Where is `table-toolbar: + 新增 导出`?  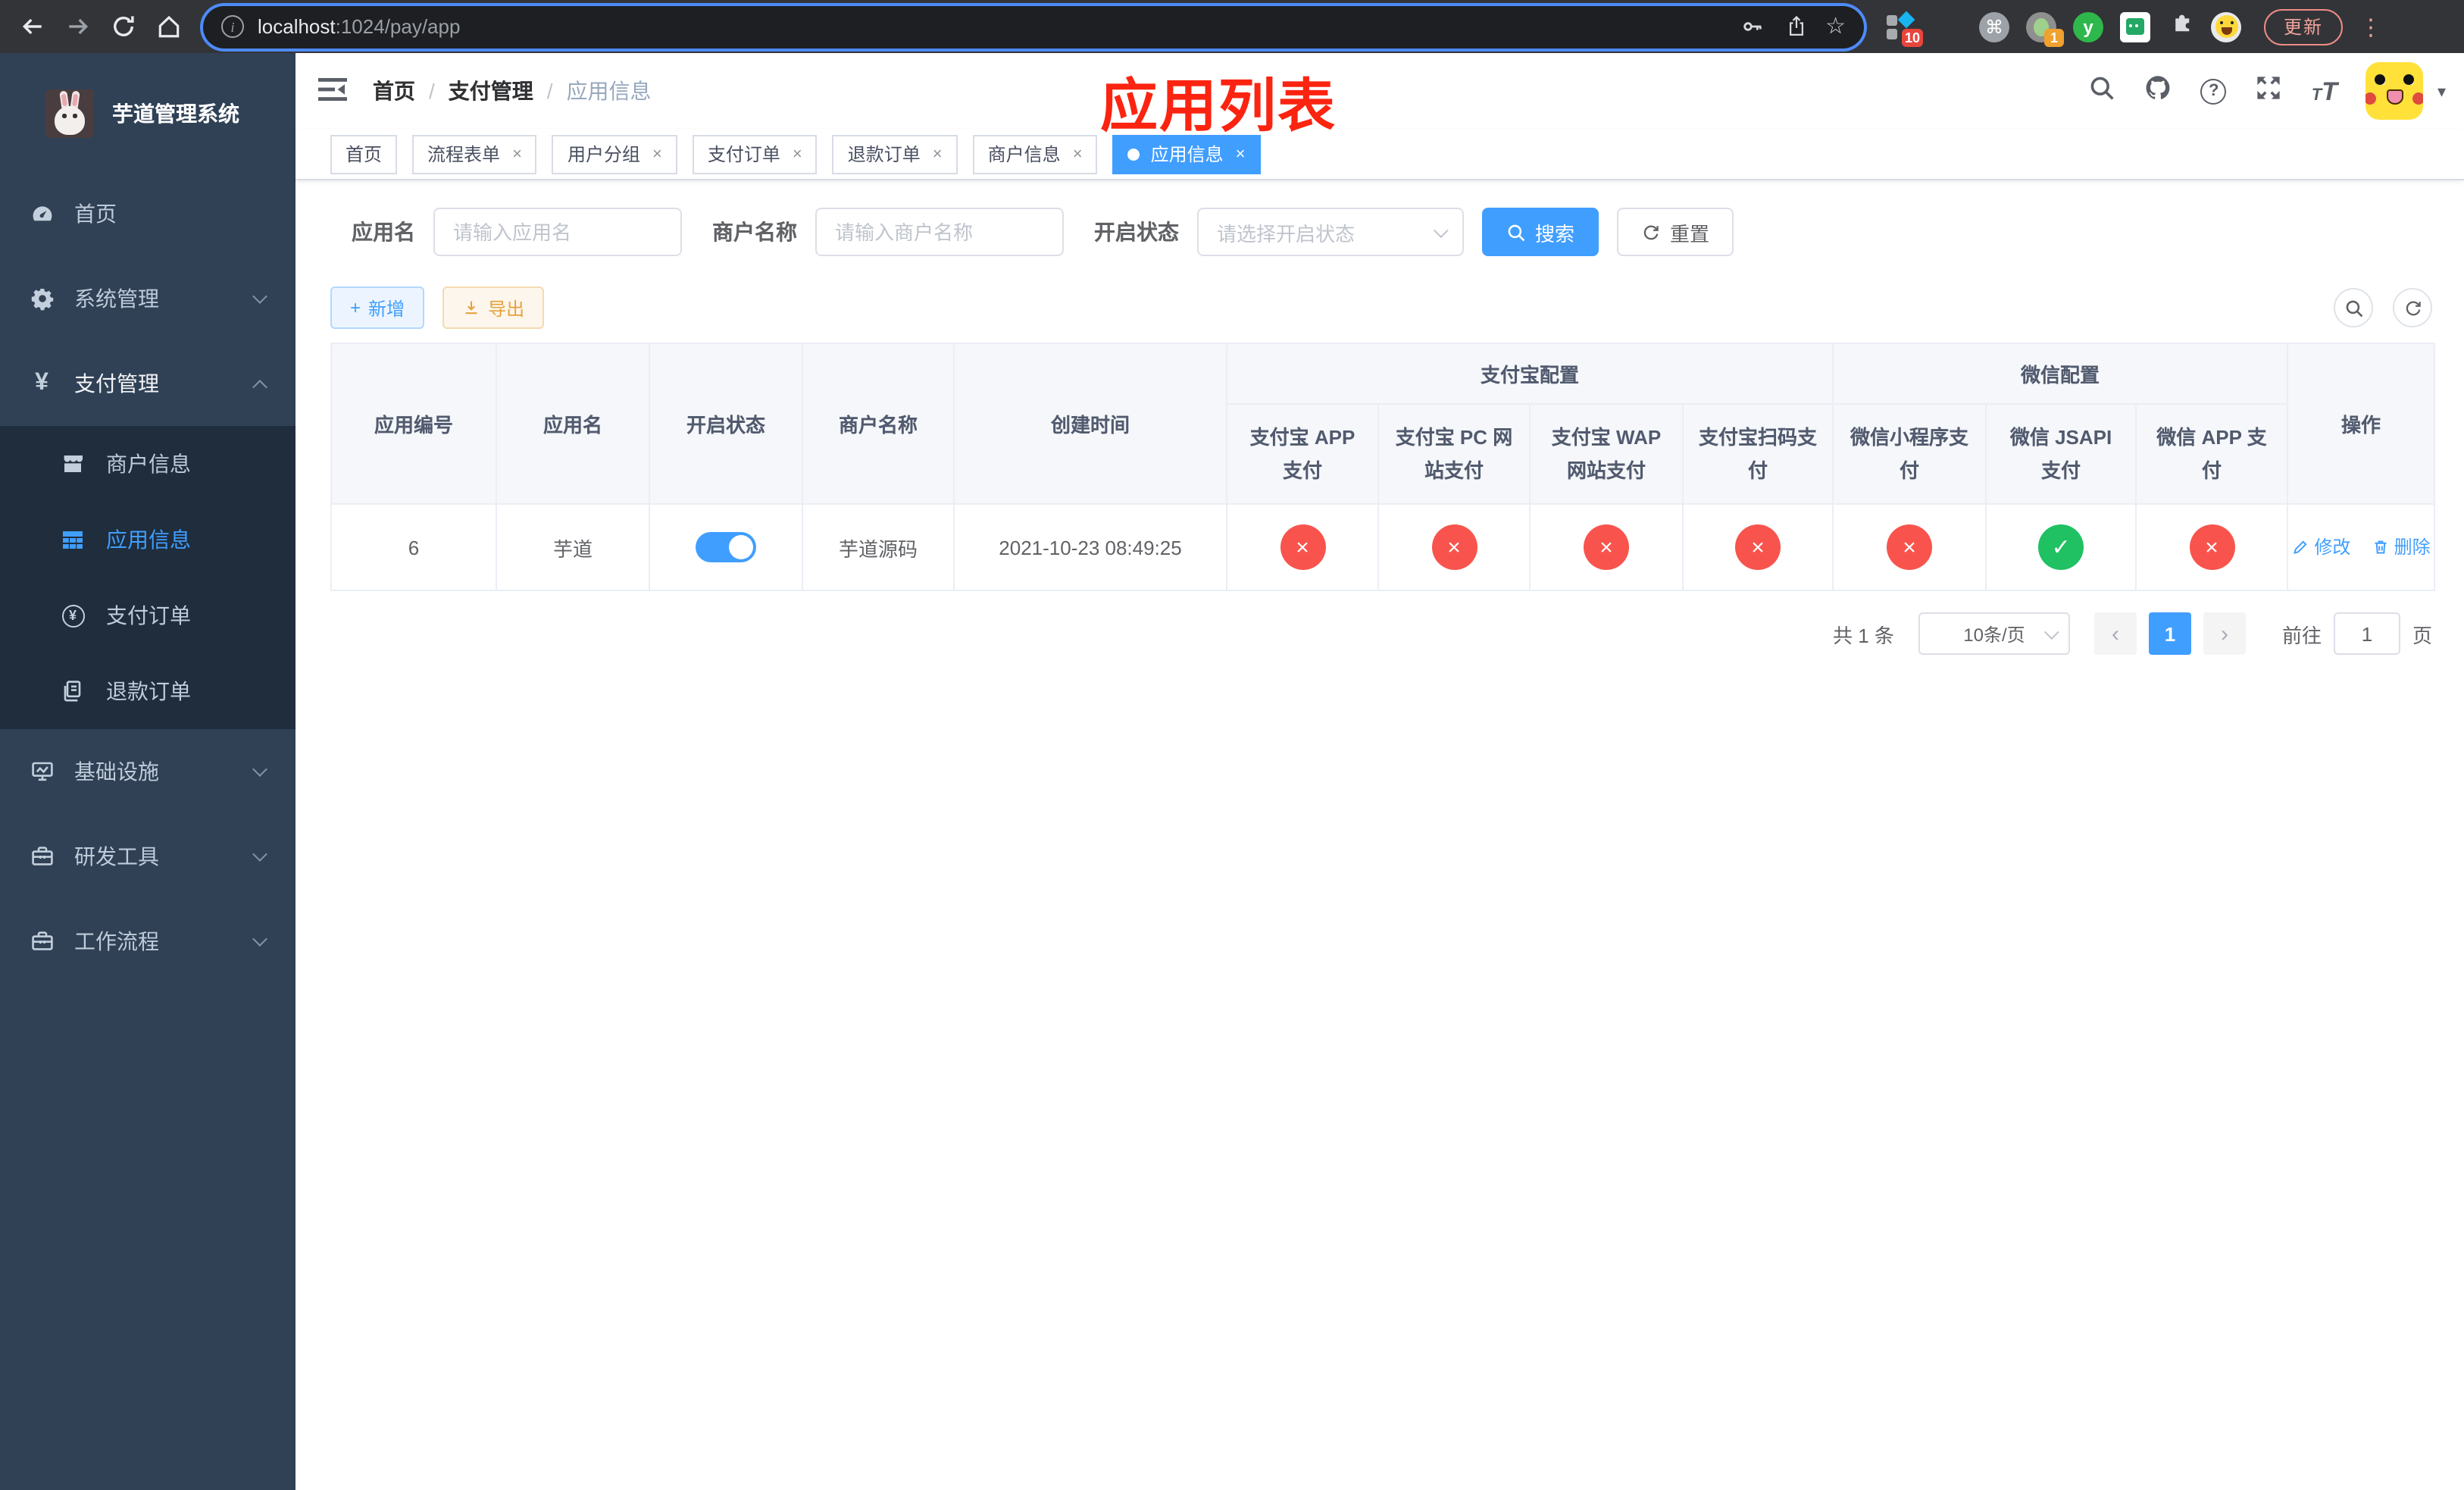
table-toolbar: + 新增 导出 is located at coordinates (1381, 307).